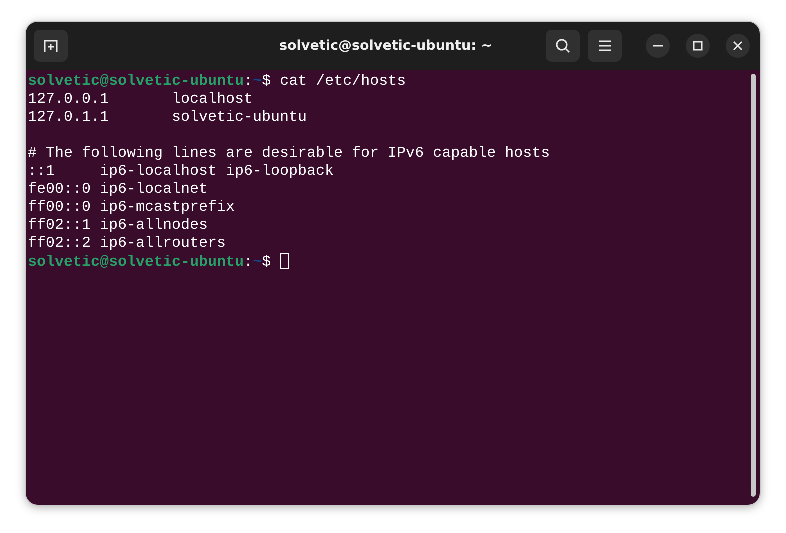 The width and height of the screenshot is (786, 533). I want to click on search-icon, so click(563, 46).